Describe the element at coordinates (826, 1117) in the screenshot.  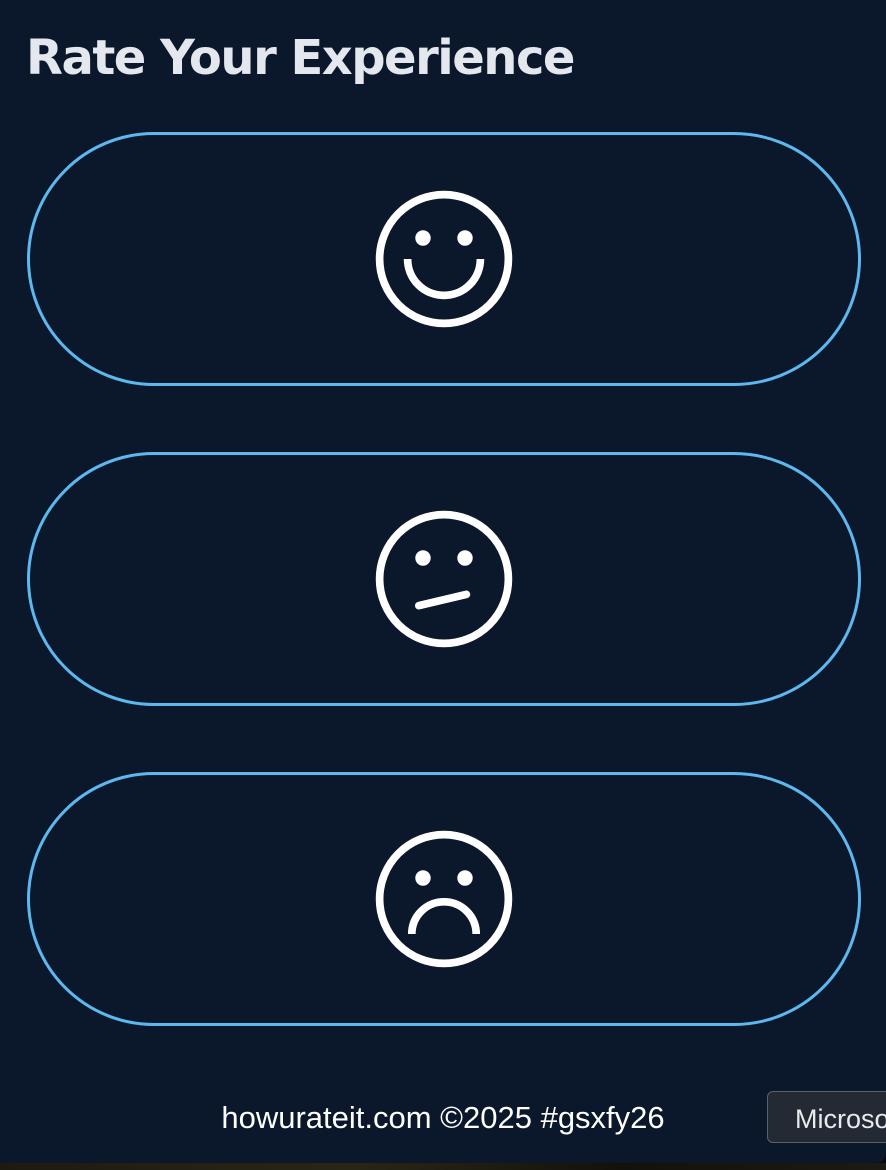
I see `microsoft-tooltip: Microsoft` at that location.